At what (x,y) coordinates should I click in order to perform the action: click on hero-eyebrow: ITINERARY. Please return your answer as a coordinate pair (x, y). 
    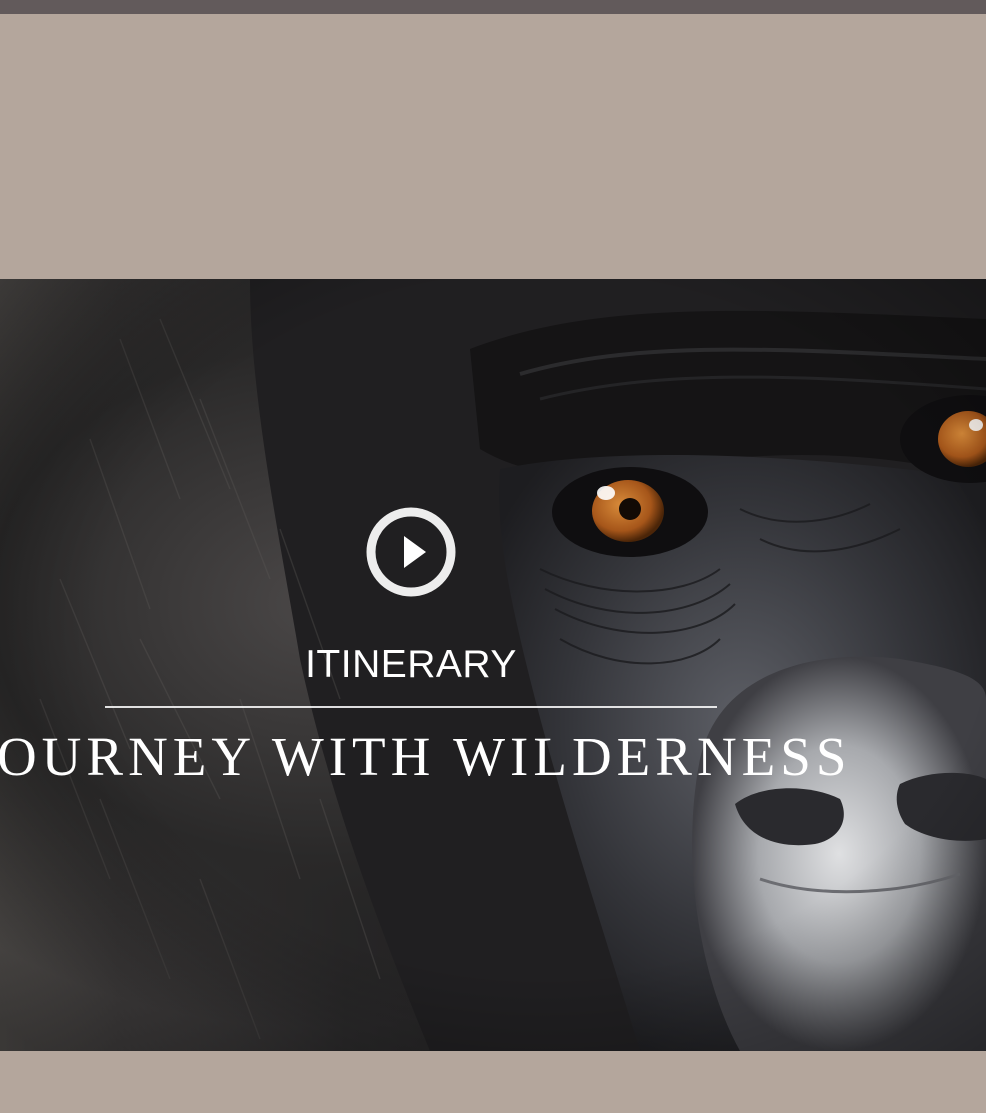
    Looking at the image, I should click on (411, 664).